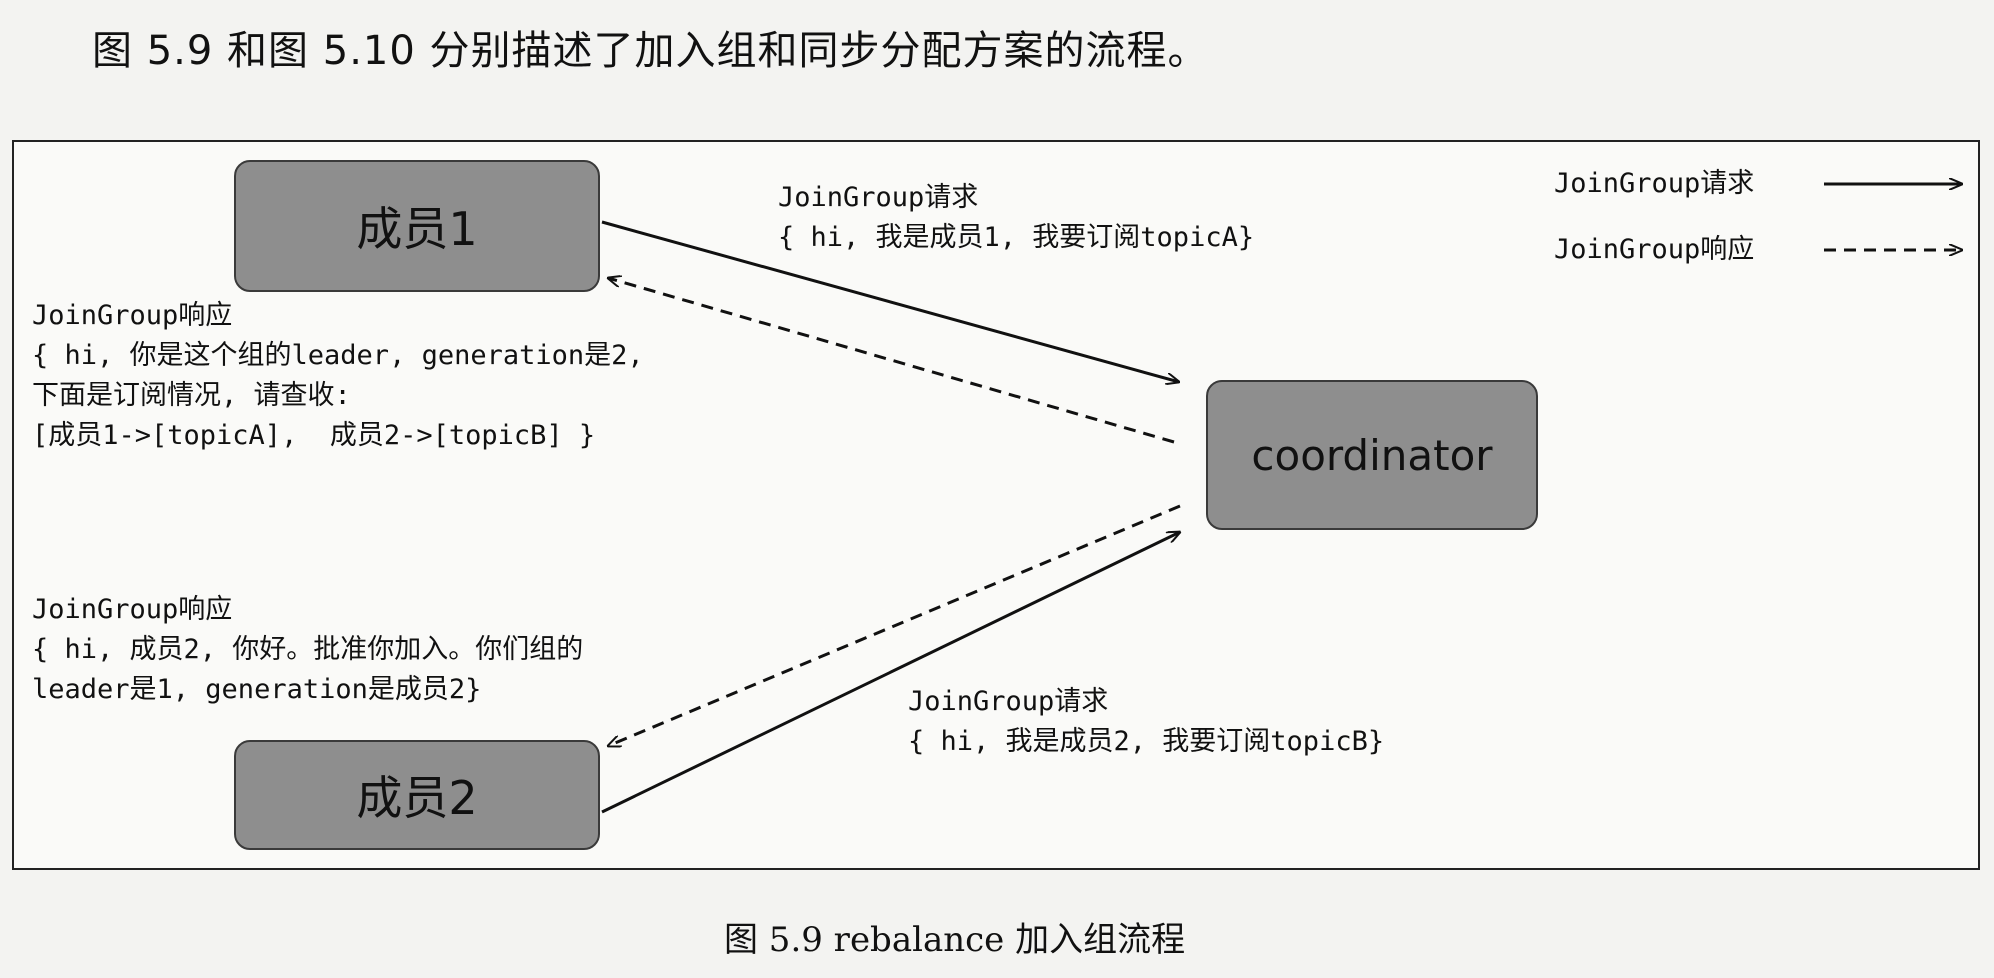  I want to click on response2-title: JoinGroup响应, so click(132, 609).